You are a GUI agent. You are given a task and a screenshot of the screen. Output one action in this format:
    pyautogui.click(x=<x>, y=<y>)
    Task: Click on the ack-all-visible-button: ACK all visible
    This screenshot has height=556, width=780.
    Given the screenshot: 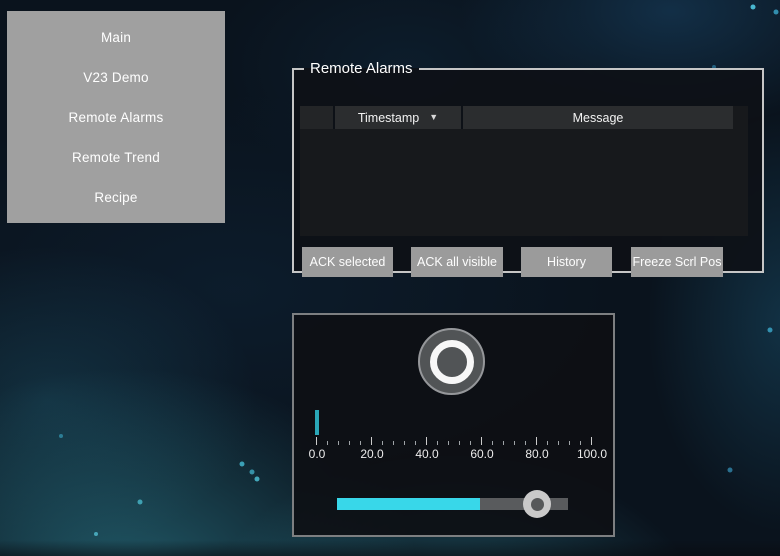 What is the action you would take?
    pyautogui.click(x=457, y=262)
    